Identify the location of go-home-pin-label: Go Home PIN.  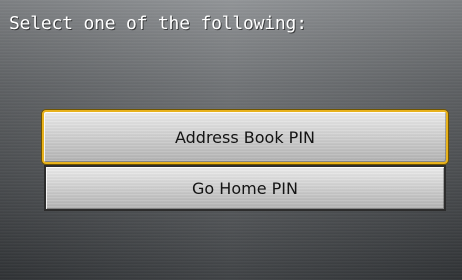
(245, 188).